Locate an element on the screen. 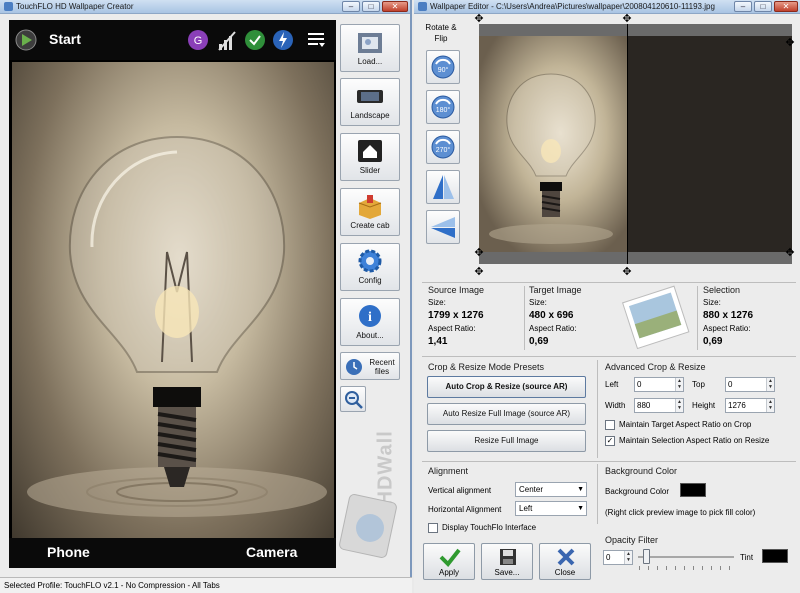  slider-button: Slider is located at coordinates (370, 157).